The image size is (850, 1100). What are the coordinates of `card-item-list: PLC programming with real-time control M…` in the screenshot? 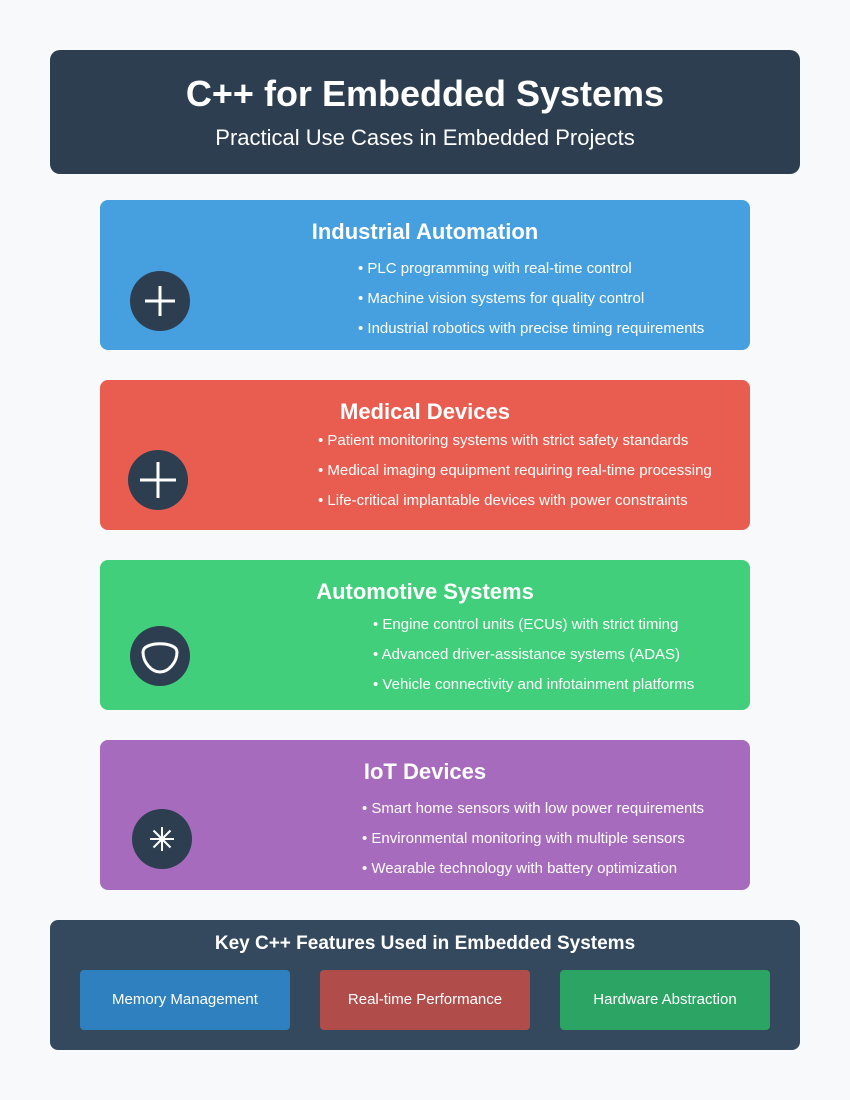 It's located at (531, 305).